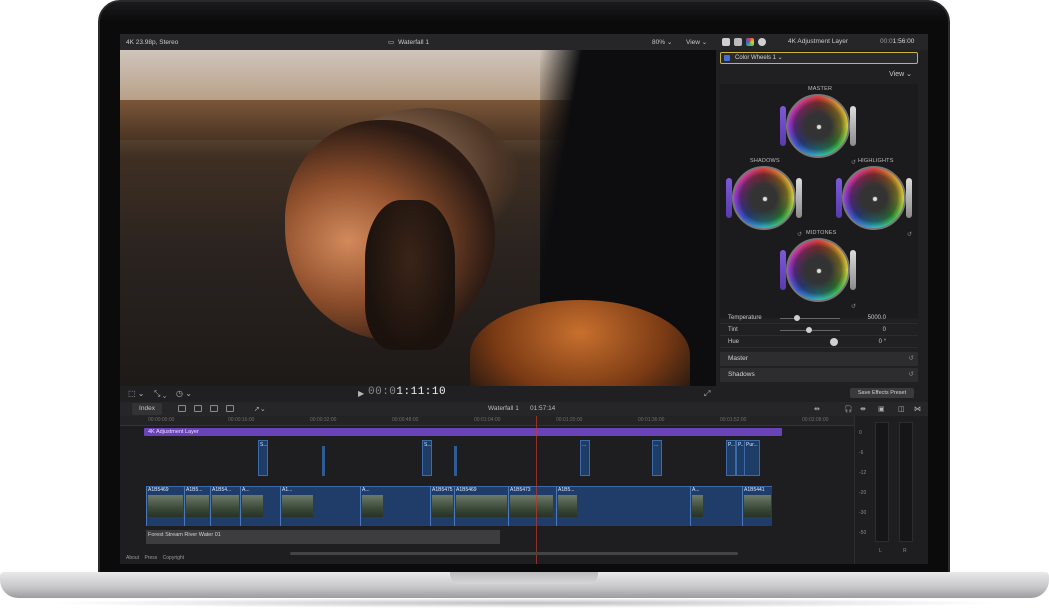 Image resolution: width=1049 pixels, height=615 pixels. I want to click on viewer-timecode: 00:01:11:10, so click(407, 392).